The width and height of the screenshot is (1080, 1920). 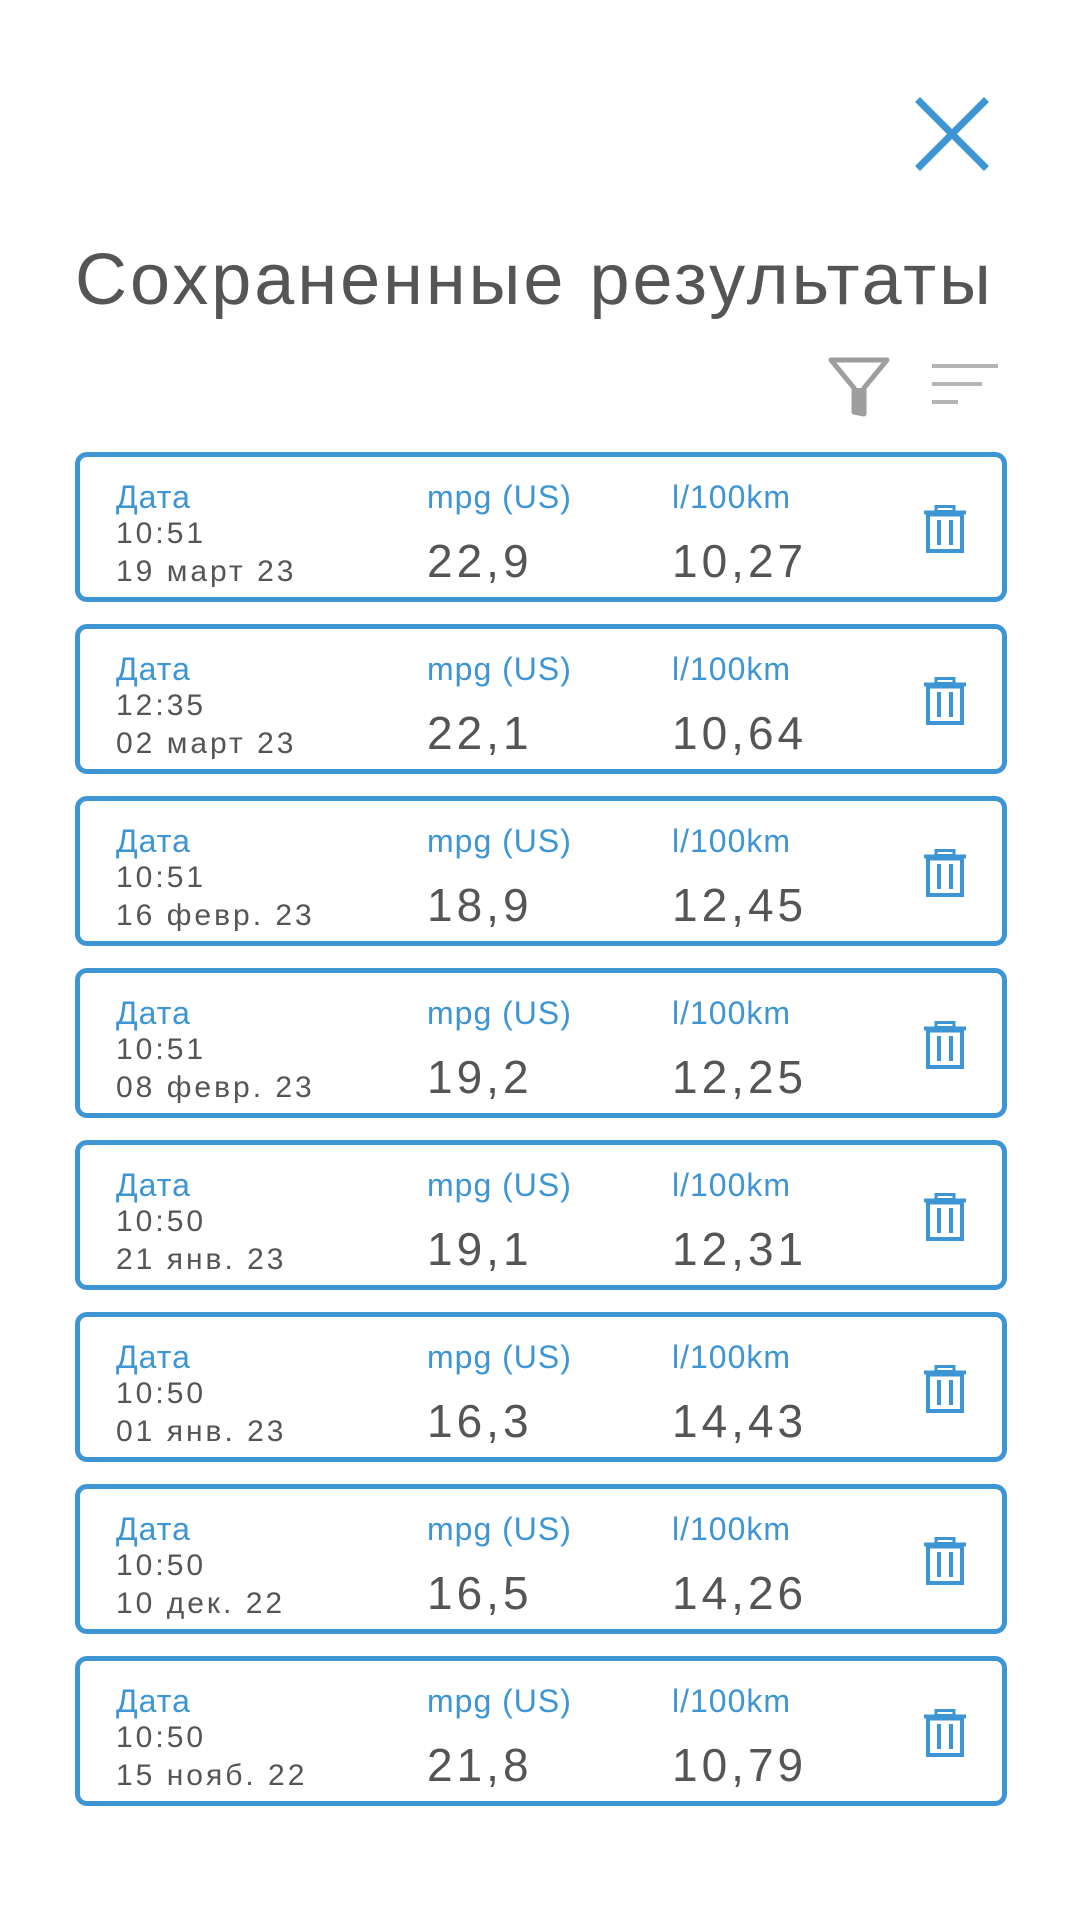 What do you see at coordinates (480, 1249) in the screenshot?
I see `mpg-value: 19,1` at bounding box center [480, 1249].